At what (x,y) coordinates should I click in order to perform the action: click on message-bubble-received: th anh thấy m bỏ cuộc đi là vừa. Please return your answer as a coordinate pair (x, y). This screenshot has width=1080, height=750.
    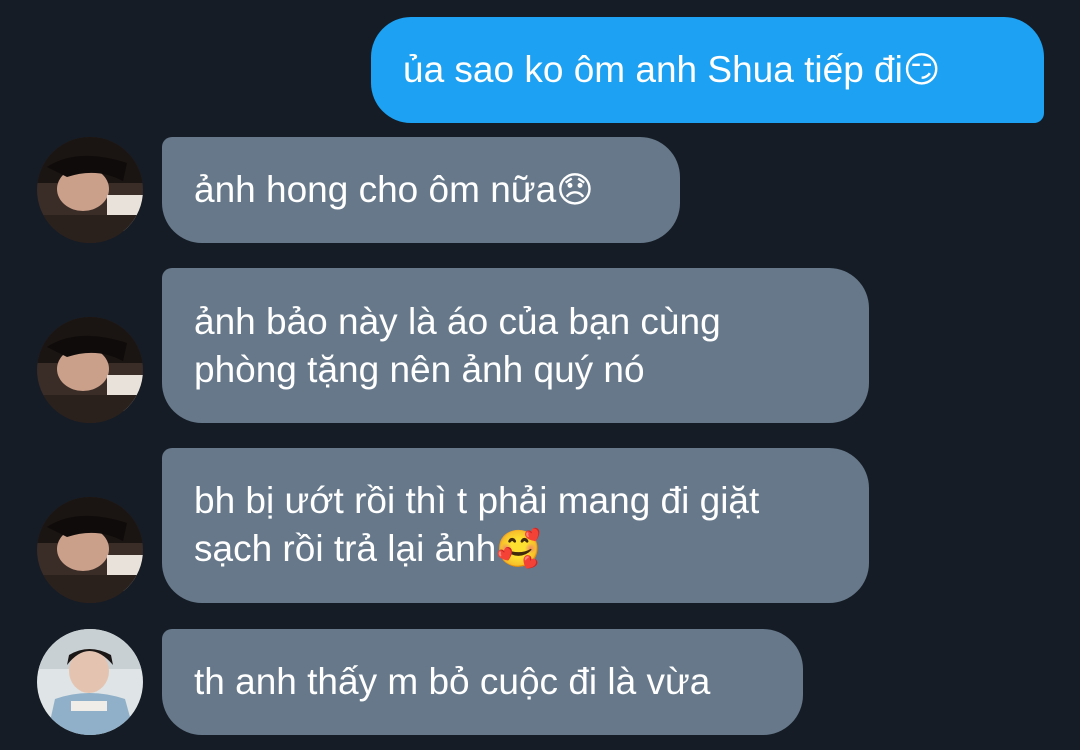
    Looking at the image, I should click on (482, 682).